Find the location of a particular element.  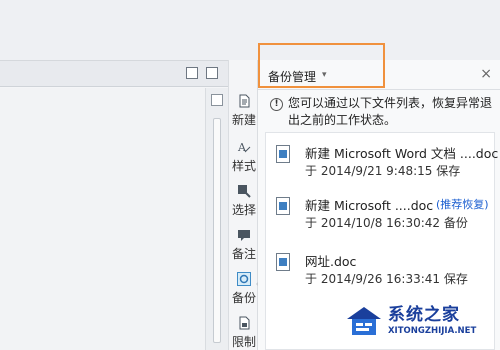

file-name: 网址.doc is located at coordinates (330, 260).